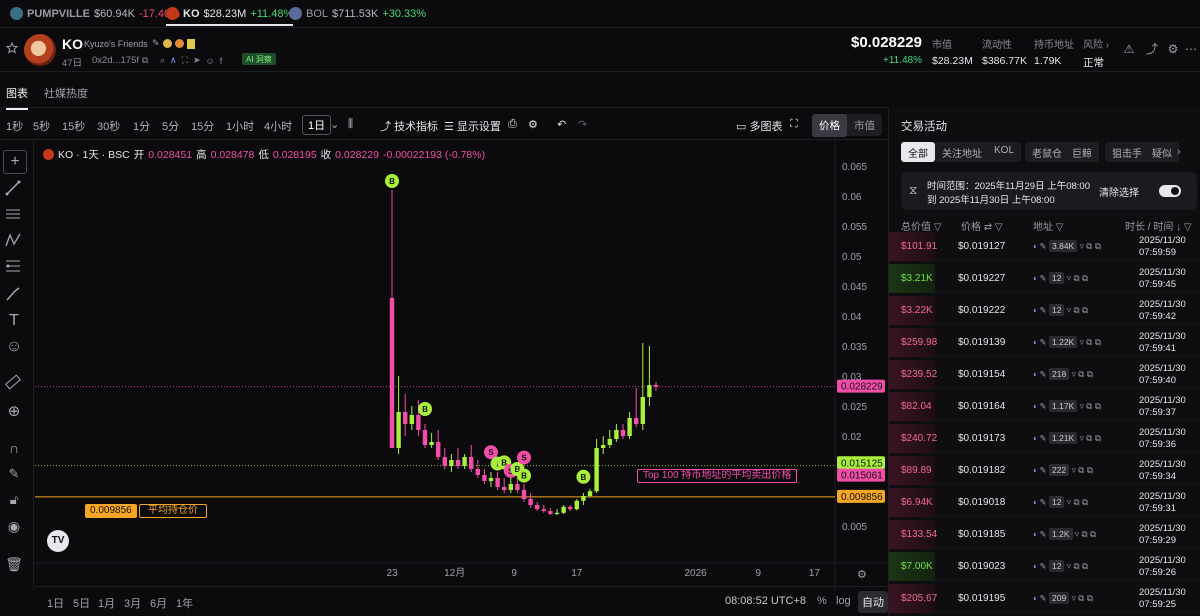 The height and width of the screenshot is (616, 1200). I want to click on range-5d: 5日, so click(81, 603).